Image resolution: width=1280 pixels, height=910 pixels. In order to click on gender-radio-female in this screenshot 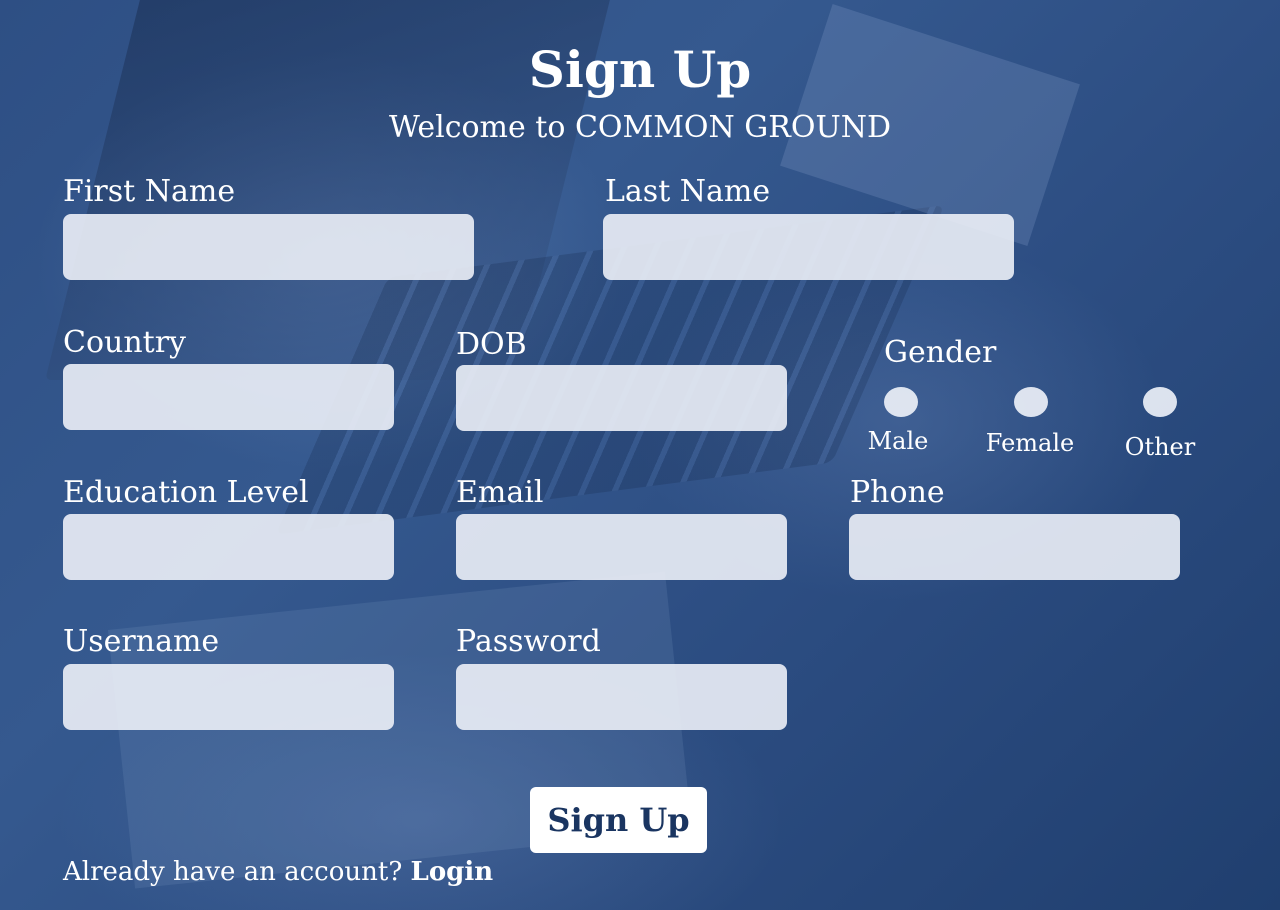, I will do `click(1031, 402)`.